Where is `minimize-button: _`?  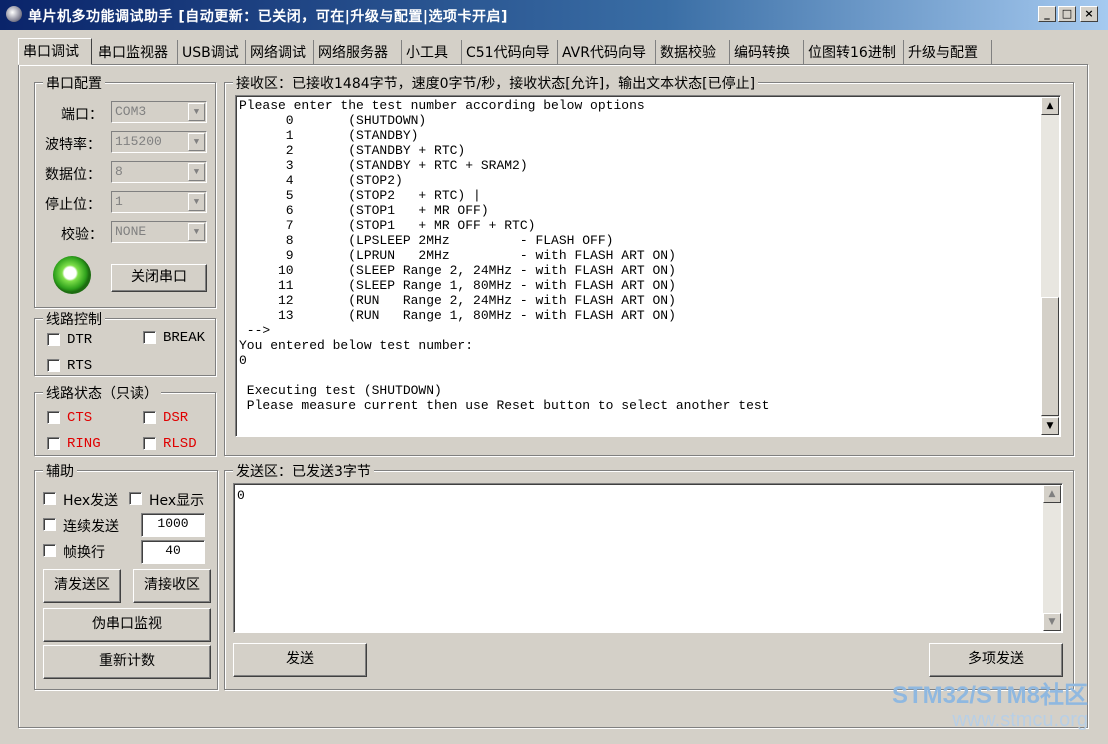
minimize-button: _ is located at coordinates (1047, 14).